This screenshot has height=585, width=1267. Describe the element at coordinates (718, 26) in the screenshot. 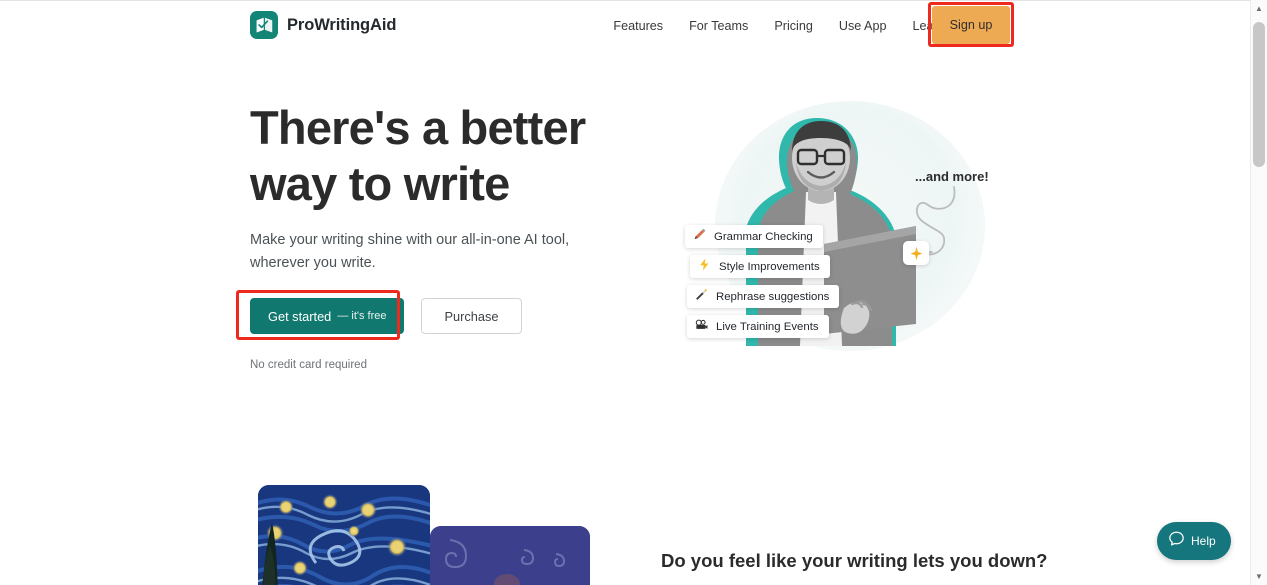

I see `nav-for-teams: For Teams` at that location.